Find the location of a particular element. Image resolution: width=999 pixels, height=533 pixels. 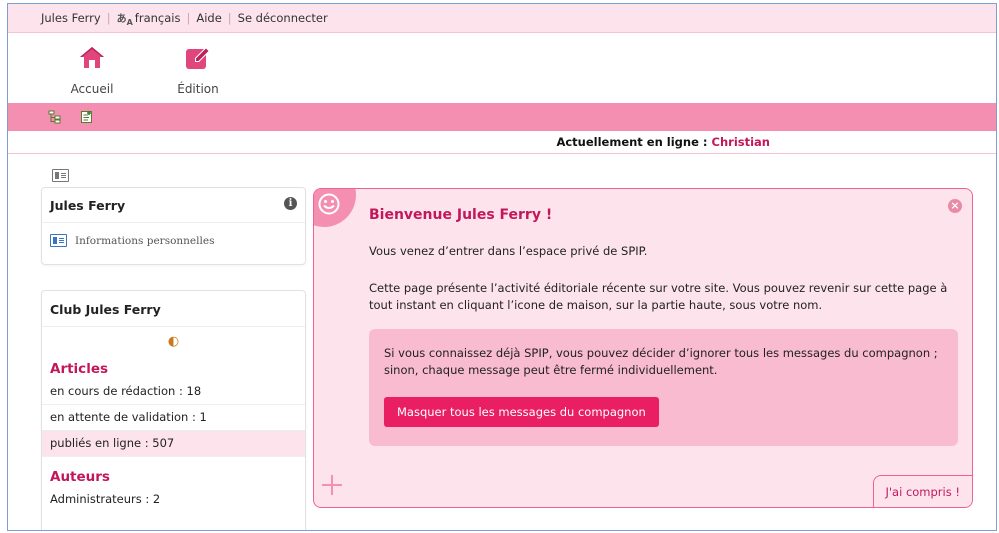

smiley-badge is located at coordinates (335, 208).